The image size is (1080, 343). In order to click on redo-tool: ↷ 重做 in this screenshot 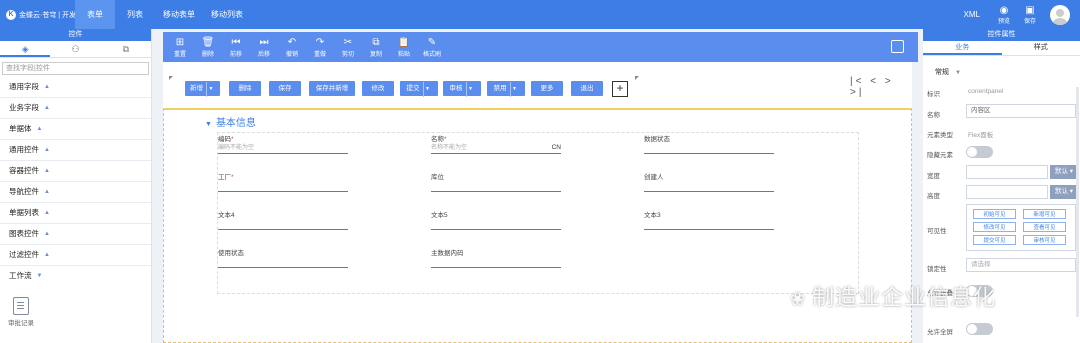, I will do `click(320, 47)`.